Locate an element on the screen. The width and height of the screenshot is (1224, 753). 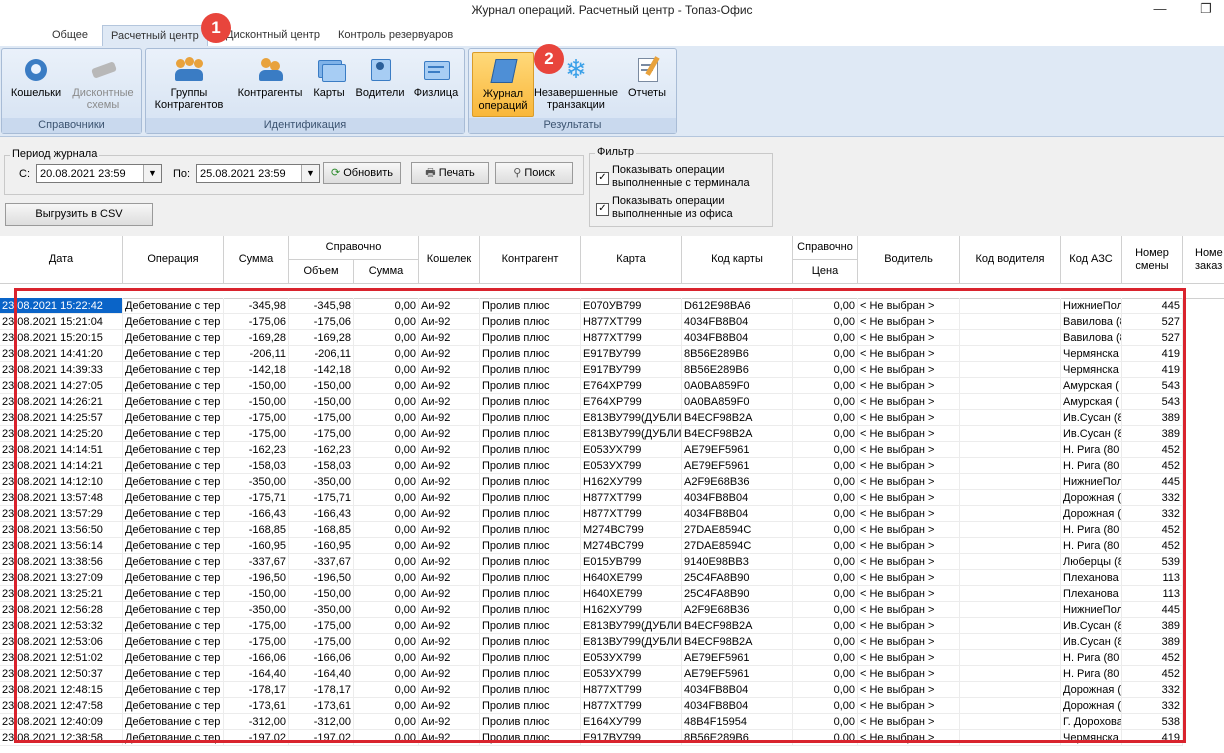
cell-card: Е053УХ799 is located at coordinates (631, 466).